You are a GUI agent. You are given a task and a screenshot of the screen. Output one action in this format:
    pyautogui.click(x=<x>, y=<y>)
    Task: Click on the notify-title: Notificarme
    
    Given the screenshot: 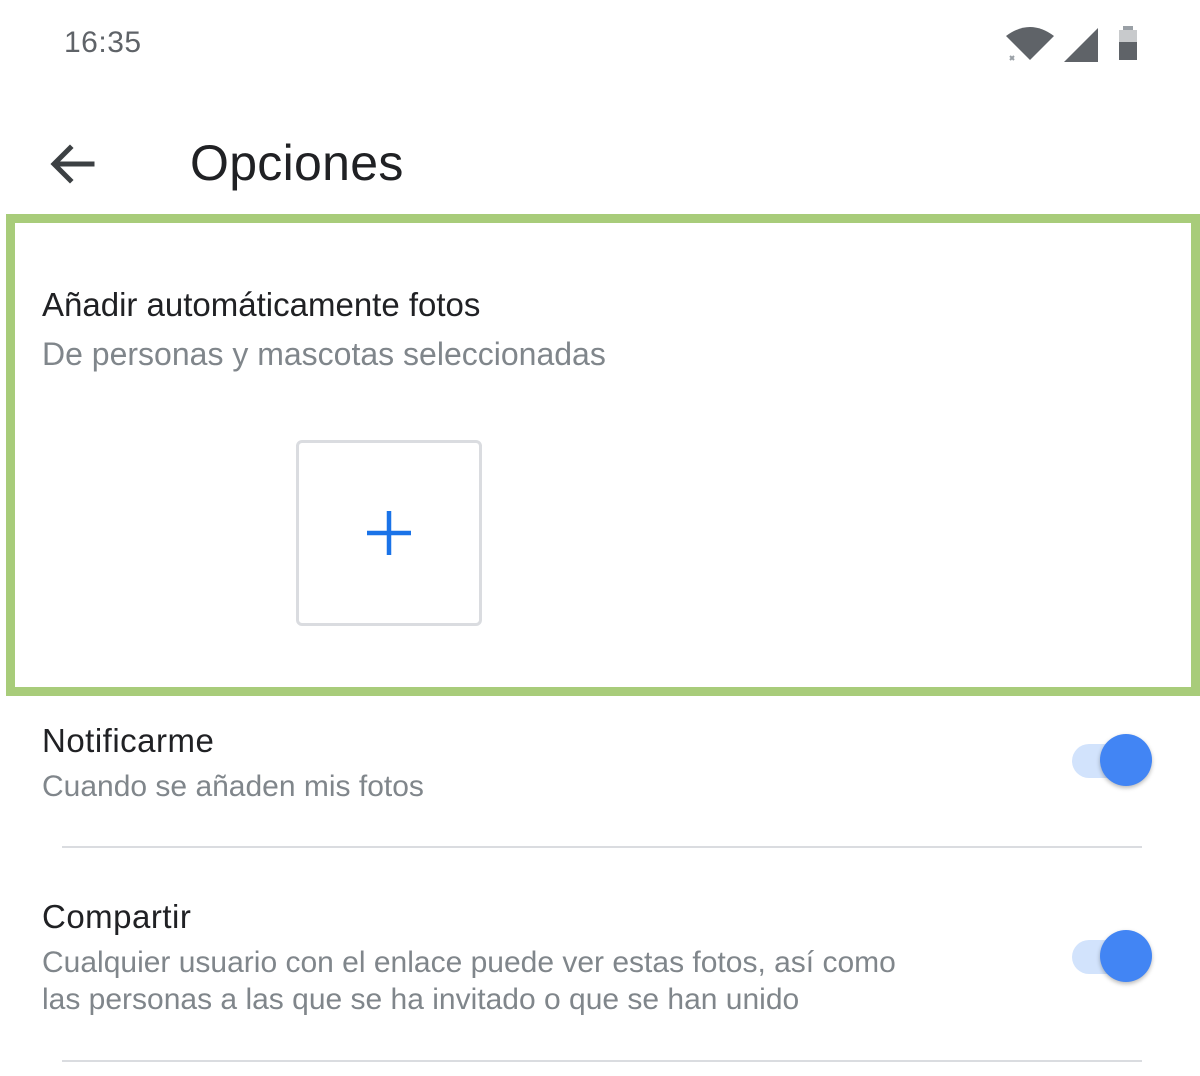 What is the action you would take?
    pyautogui.click(x=128, y=740)
    